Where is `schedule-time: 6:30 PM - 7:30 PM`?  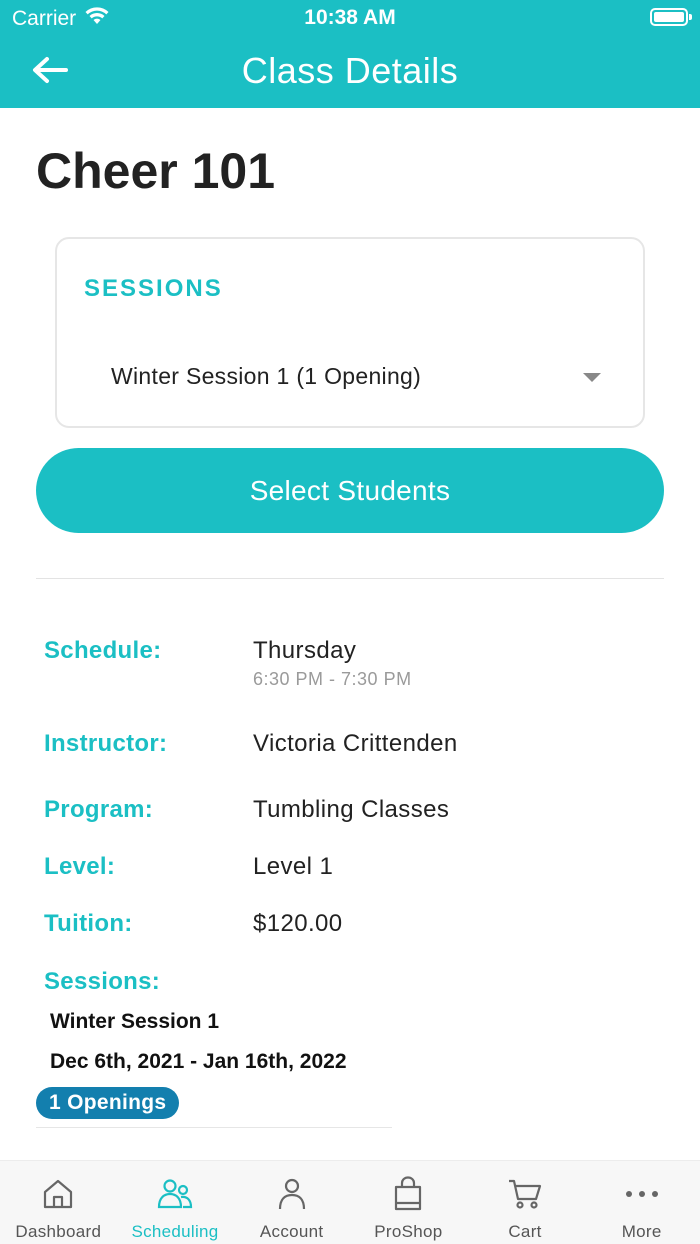 schedule-time: 6:30 PM - 7:30 PM is located at coordinates (332, 679).